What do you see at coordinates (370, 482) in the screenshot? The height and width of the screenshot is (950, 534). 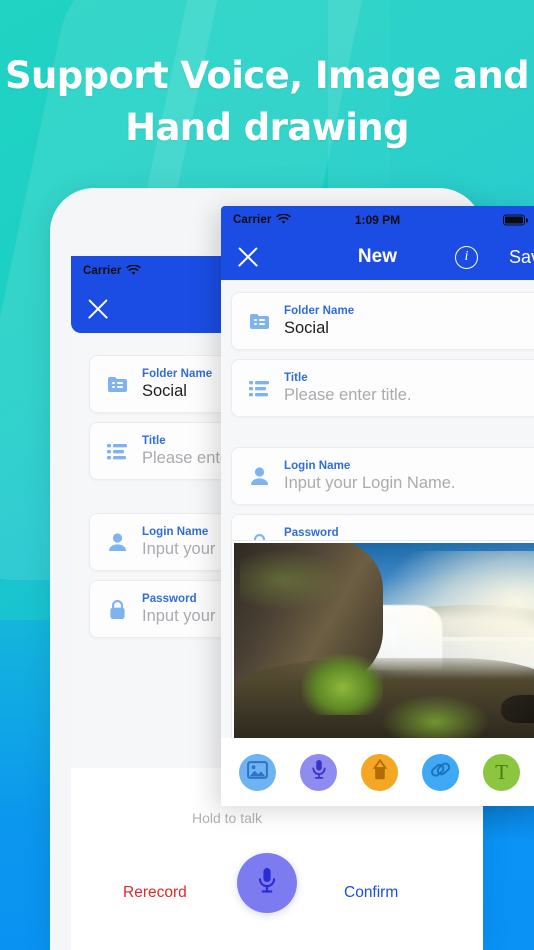 I see `field-placeholder: Input your Login Name.` at bounding box center [370, 482].